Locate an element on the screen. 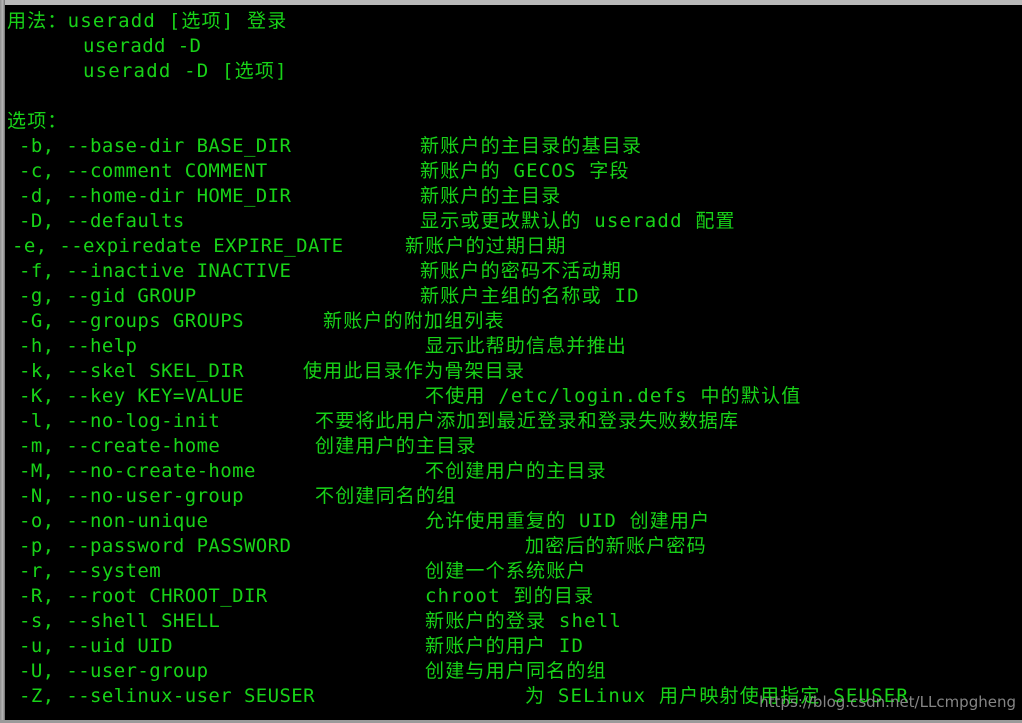 The image size is (1022, 723). option-row: -M, --no-create-home 不创建用户的主目录 is located at coordinates (513, 471).